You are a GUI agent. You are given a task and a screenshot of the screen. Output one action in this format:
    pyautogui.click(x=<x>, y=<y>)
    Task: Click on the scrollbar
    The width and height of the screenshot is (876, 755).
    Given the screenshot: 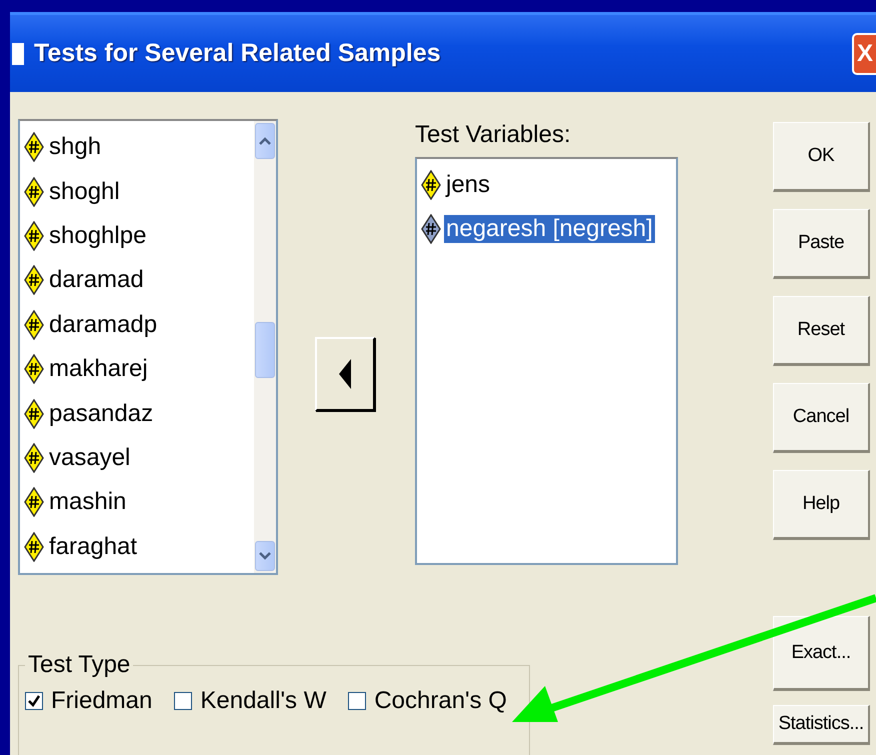 What is the action you would take?
    pyautogui.click(x=265, y=347)
    